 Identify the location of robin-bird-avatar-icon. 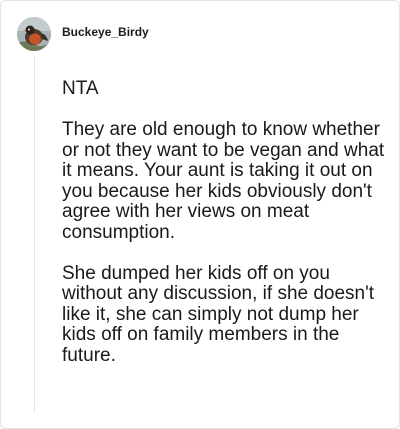
(34, 34).